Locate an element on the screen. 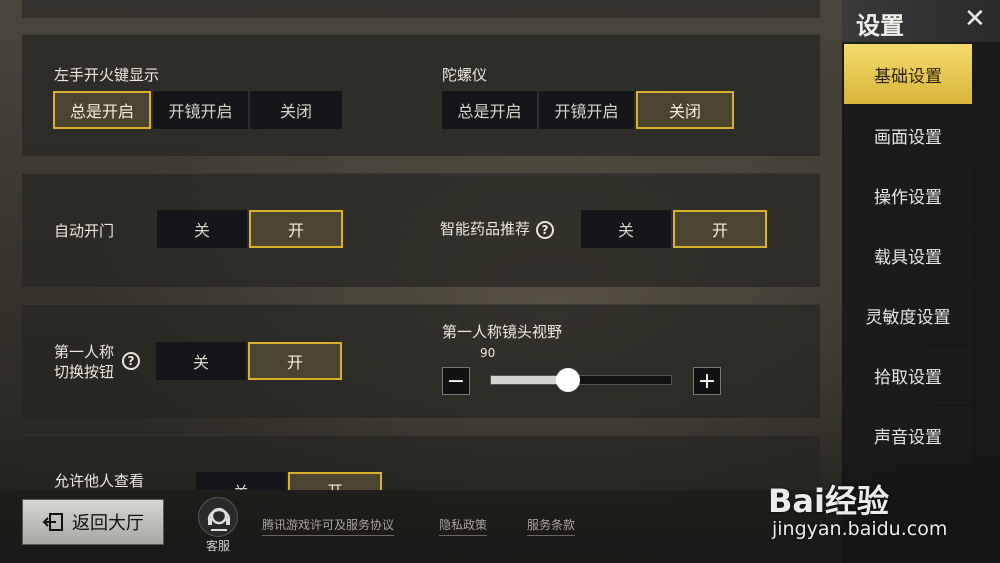  auto-door-label: 自动开门 is located at coordinates (84, 231).